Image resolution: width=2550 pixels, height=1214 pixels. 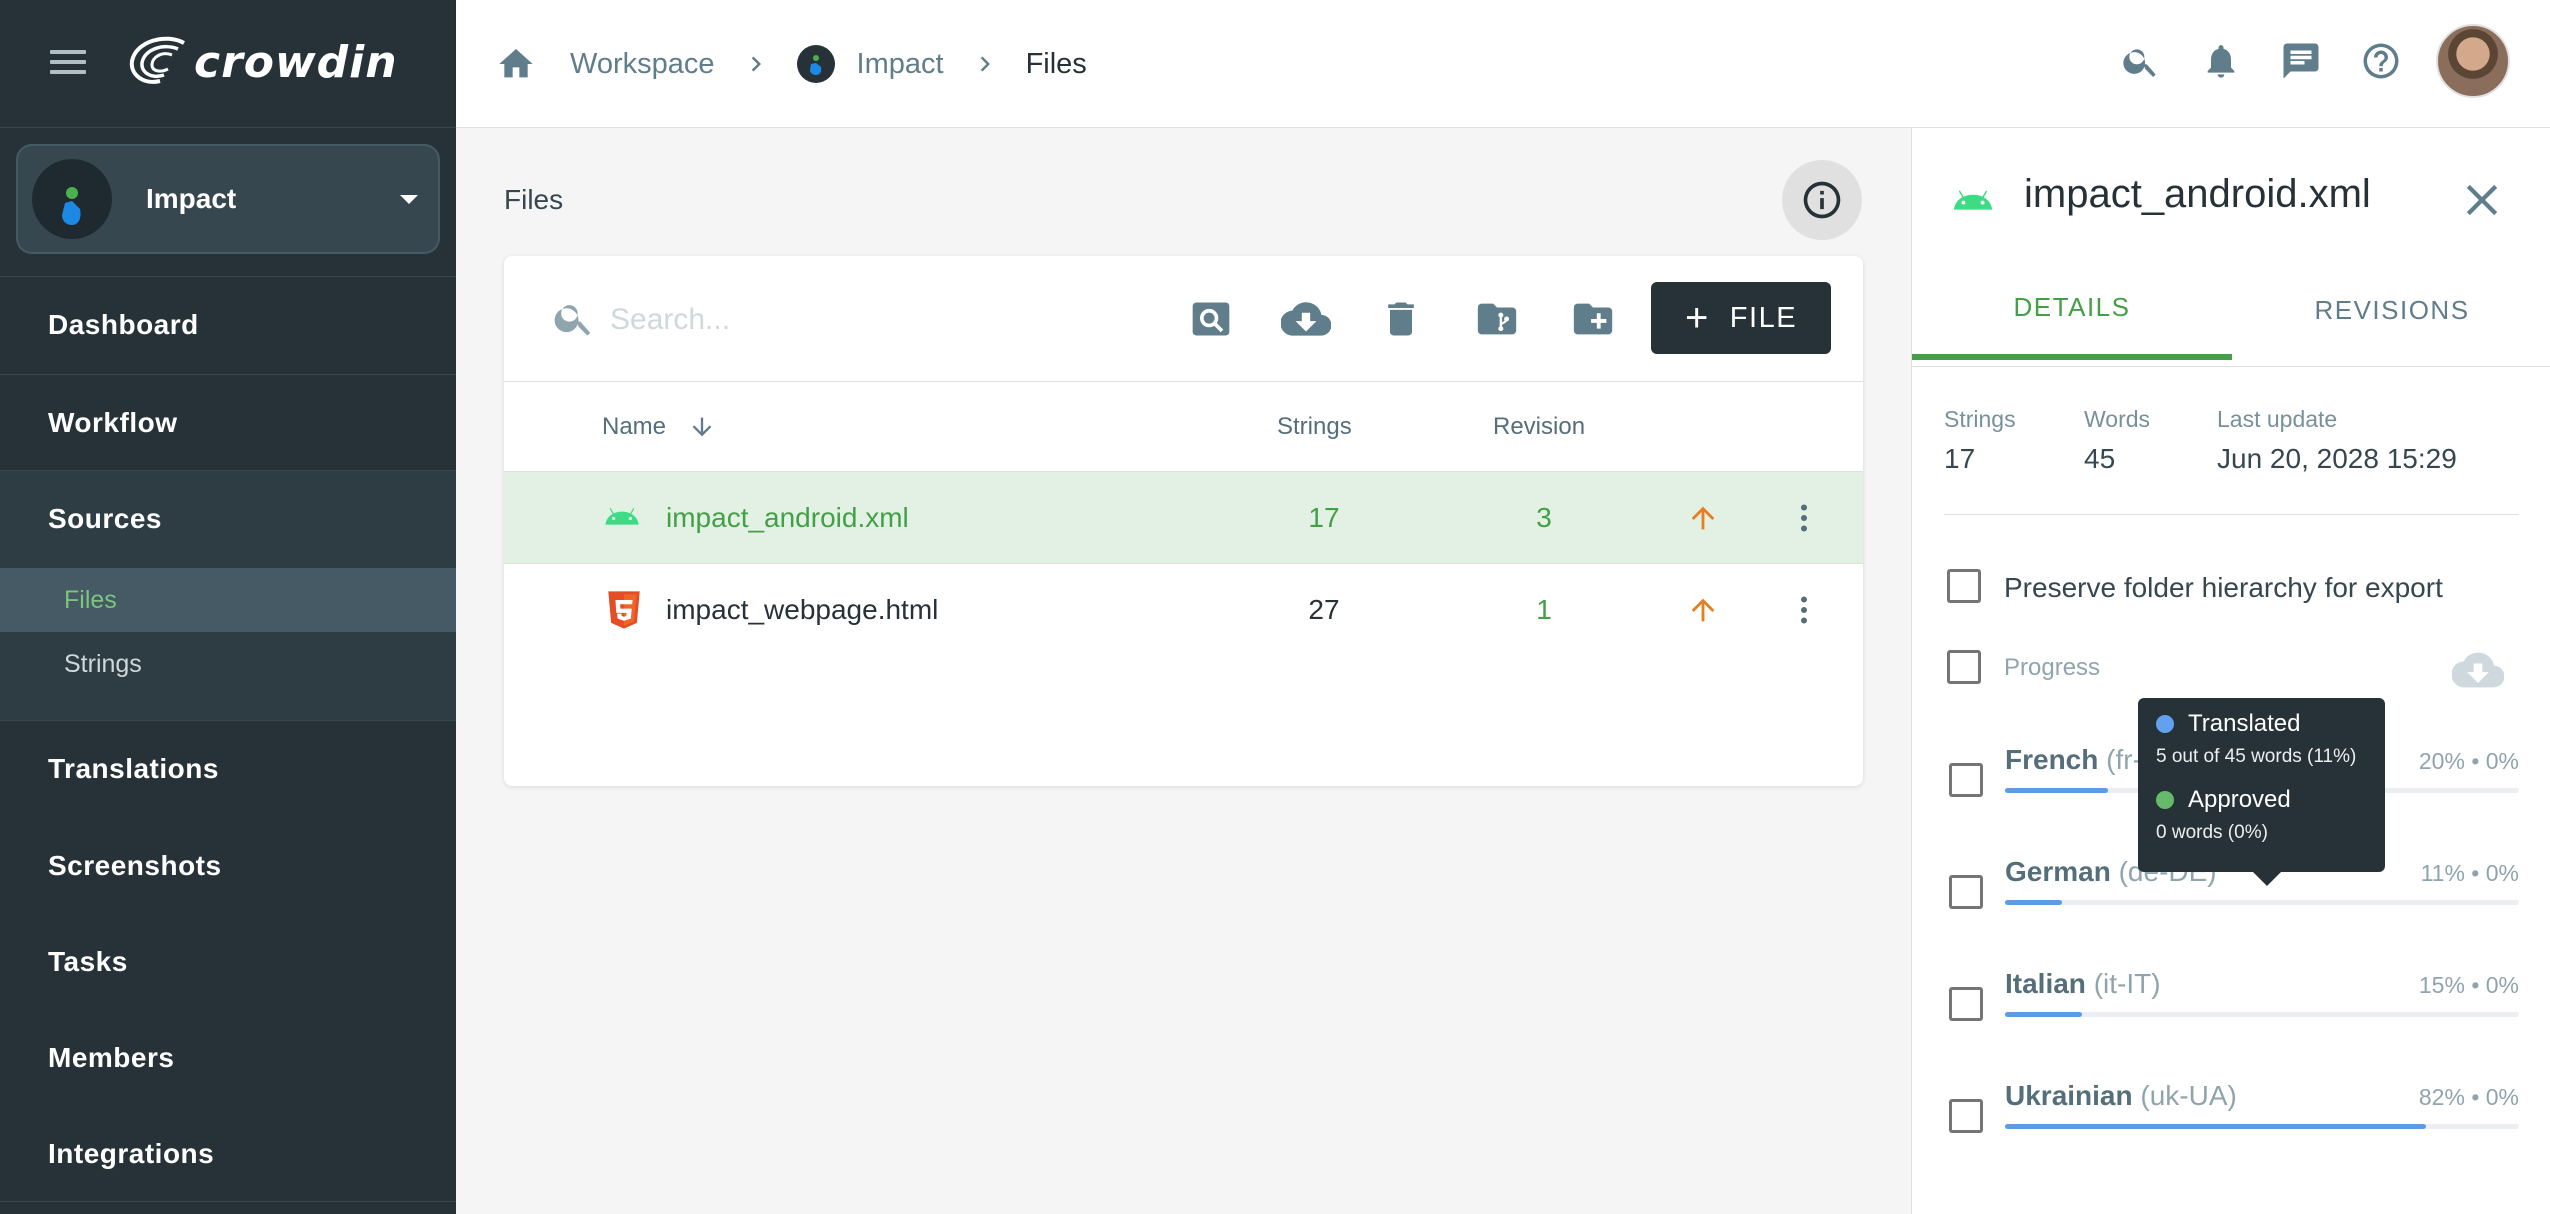 I want to click on find-in-files-icon, so click(x=1211, y=319).